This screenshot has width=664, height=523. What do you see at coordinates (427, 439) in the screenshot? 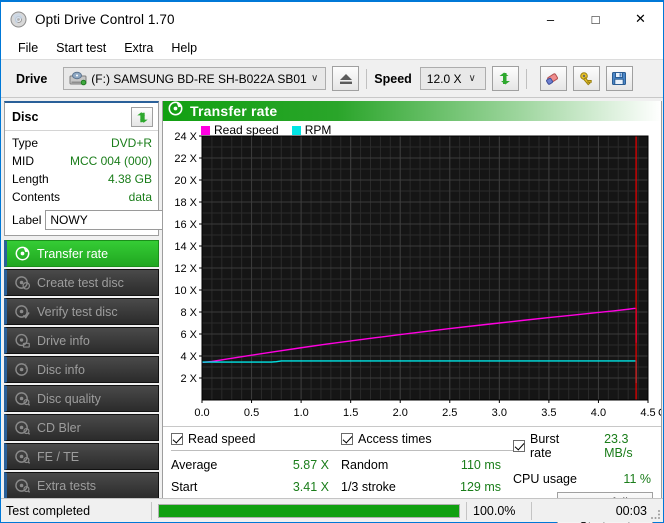
I see `access-times-checkbox-row: Access times` at bounding box center [427, 439].